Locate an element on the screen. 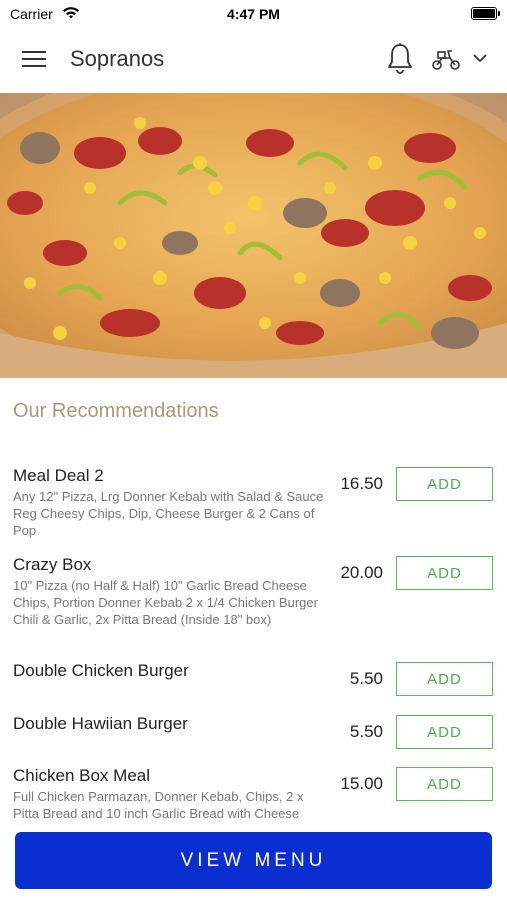 This screenshot has width=507, height=900. clock: 4:47 PM is located at coordinates (253, 14).